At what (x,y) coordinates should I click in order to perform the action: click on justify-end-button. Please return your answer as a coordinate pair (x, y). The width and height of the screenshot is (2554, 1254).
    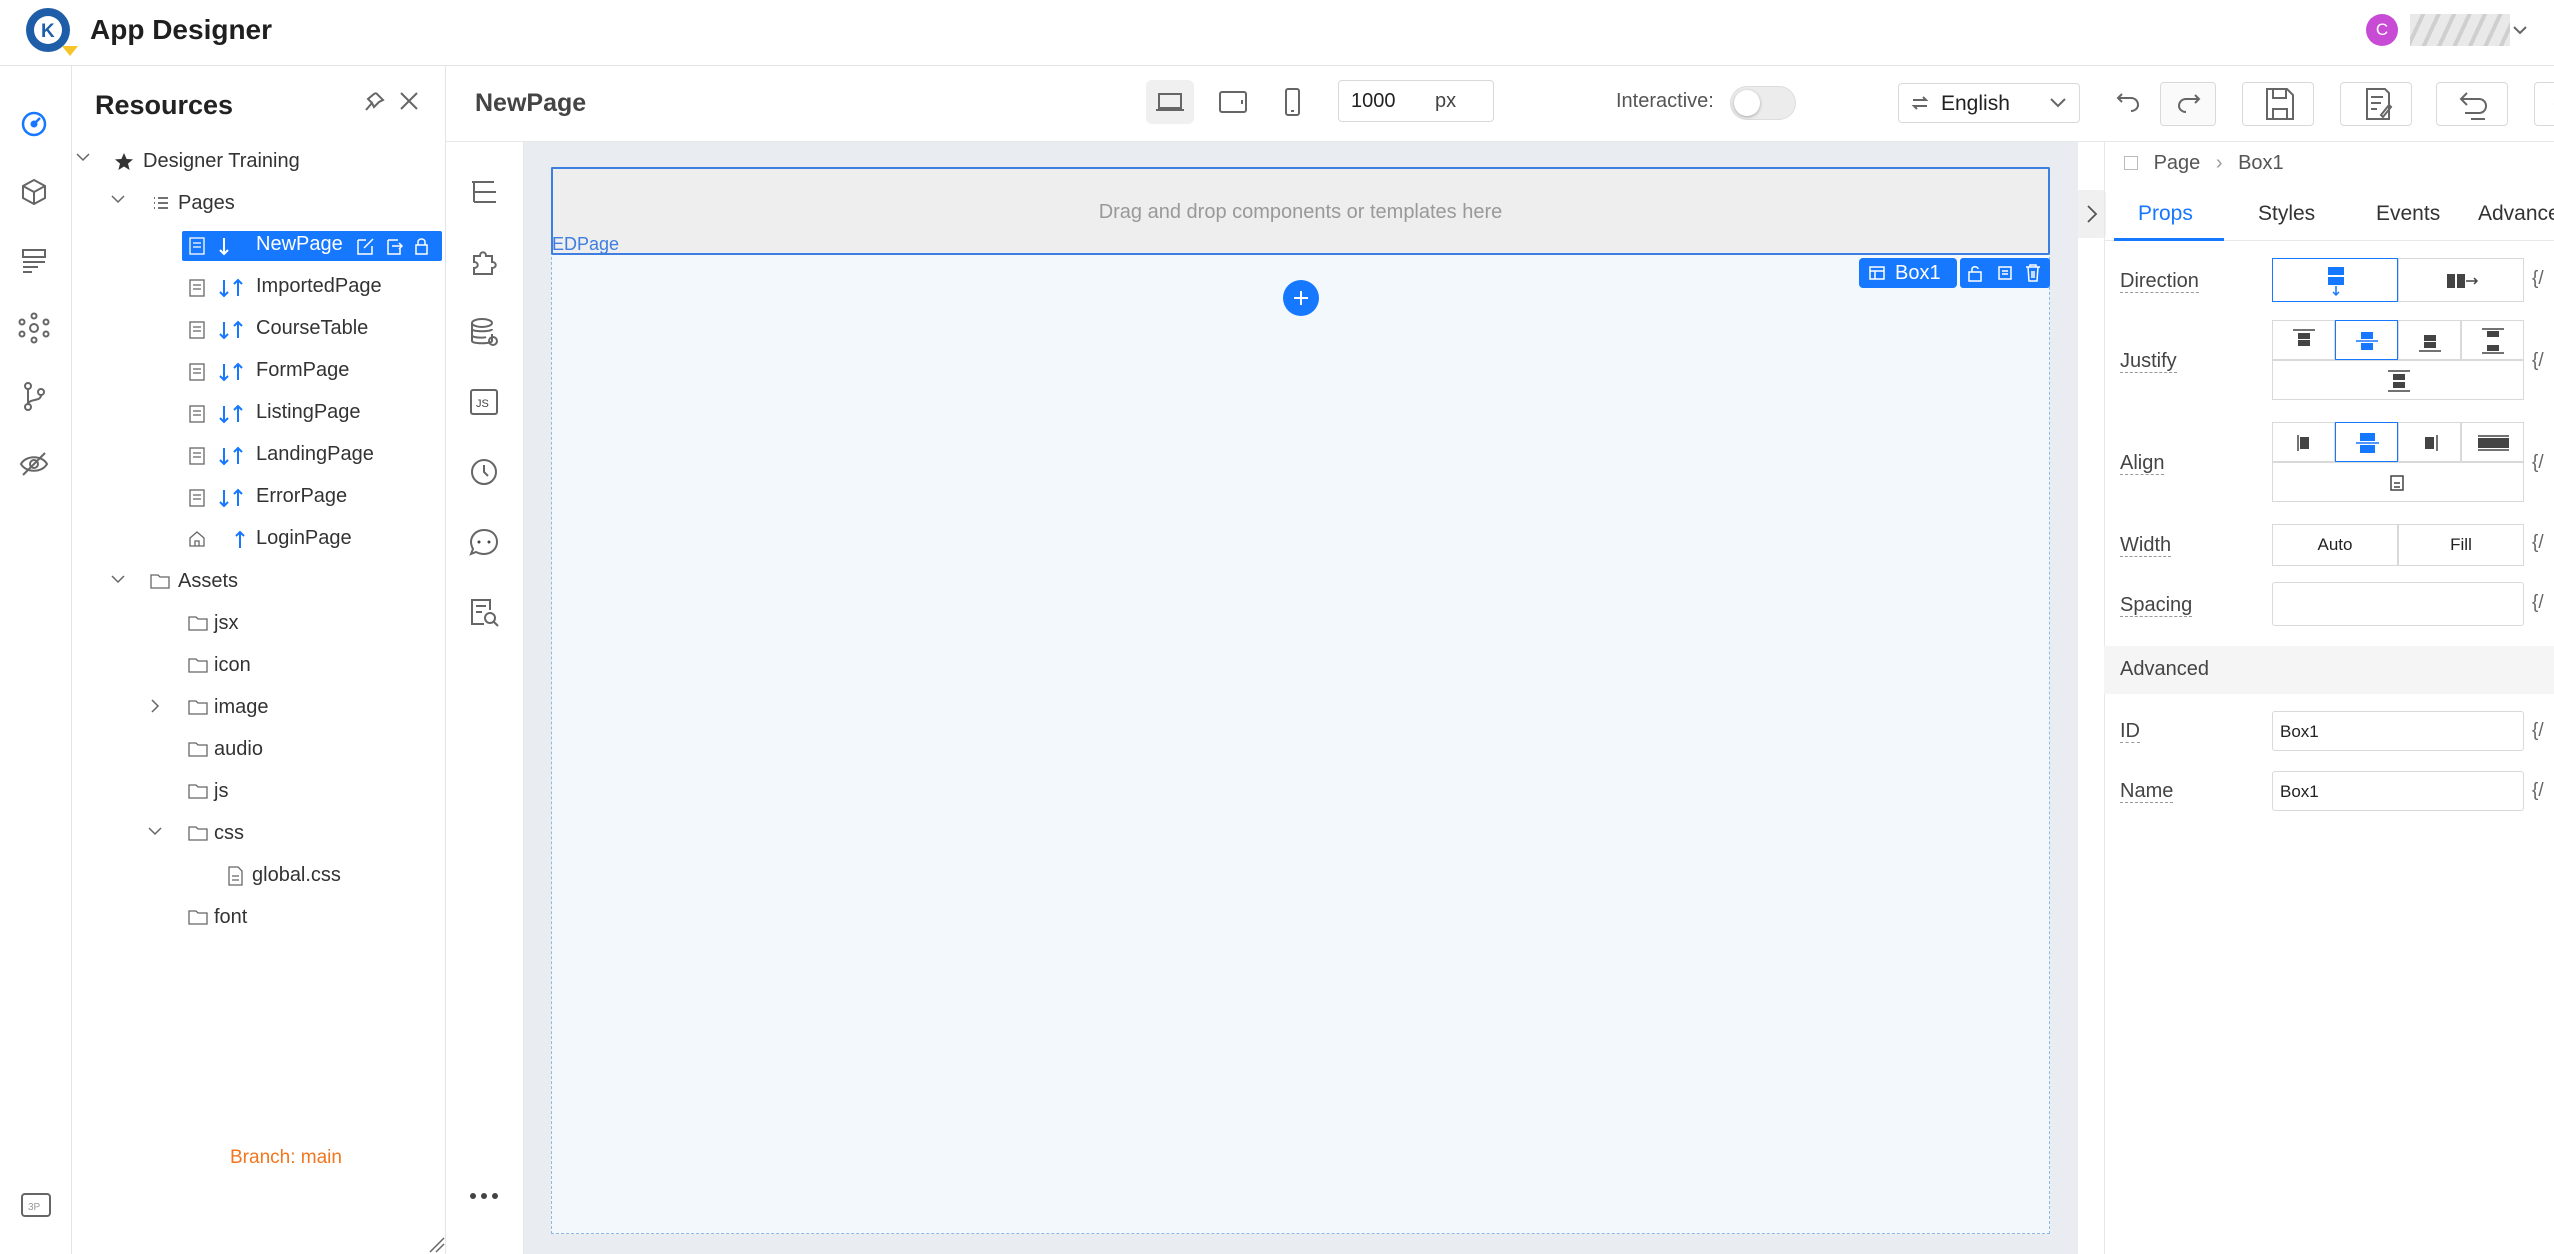
    Looking at the image, I should click on (2429, 340).